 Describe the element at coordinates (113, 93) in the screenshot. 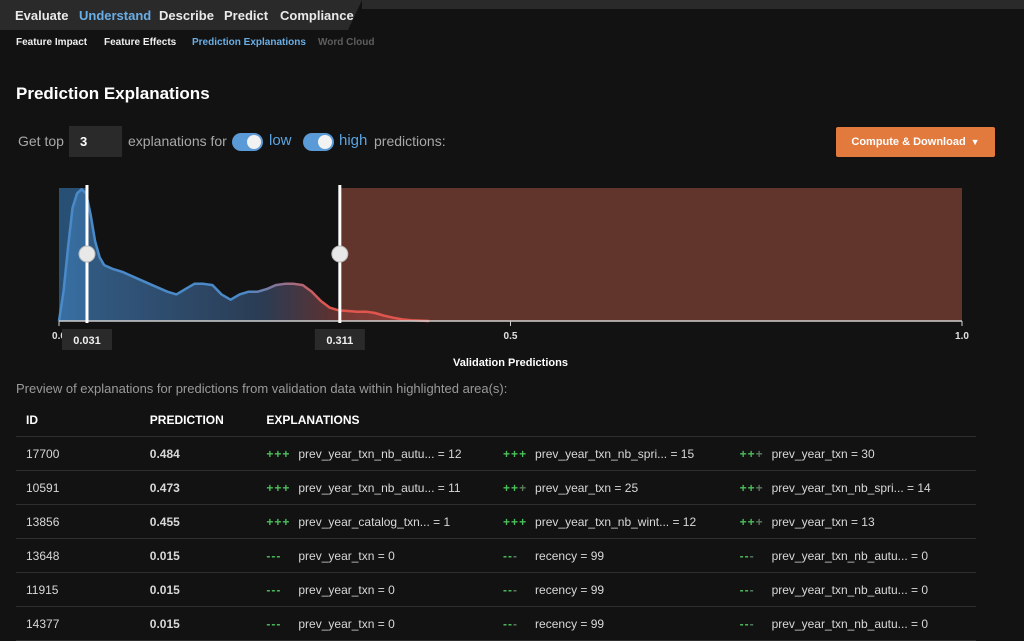

I see `page-title: Prediction Explanations` at that location.